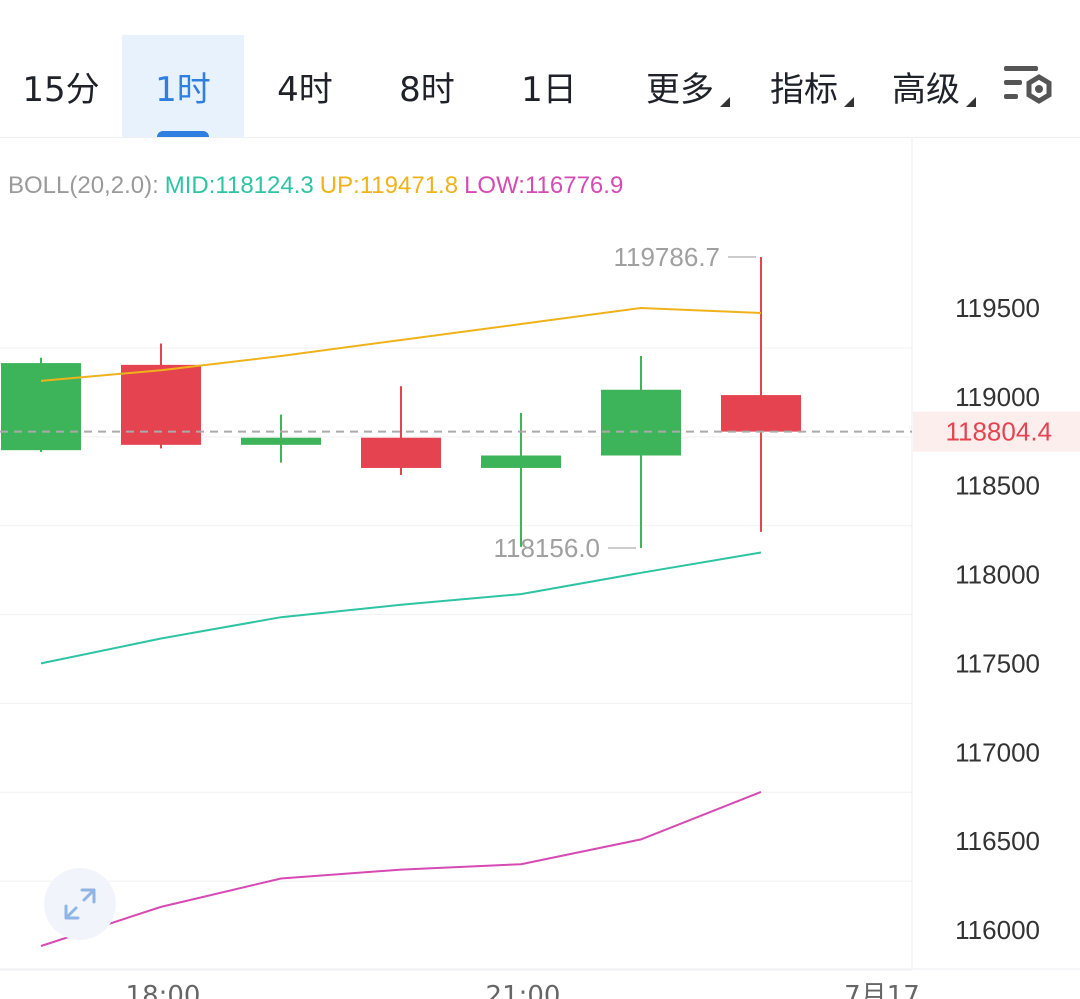  I want to click on tab-label: 4时, so click(305, 89).